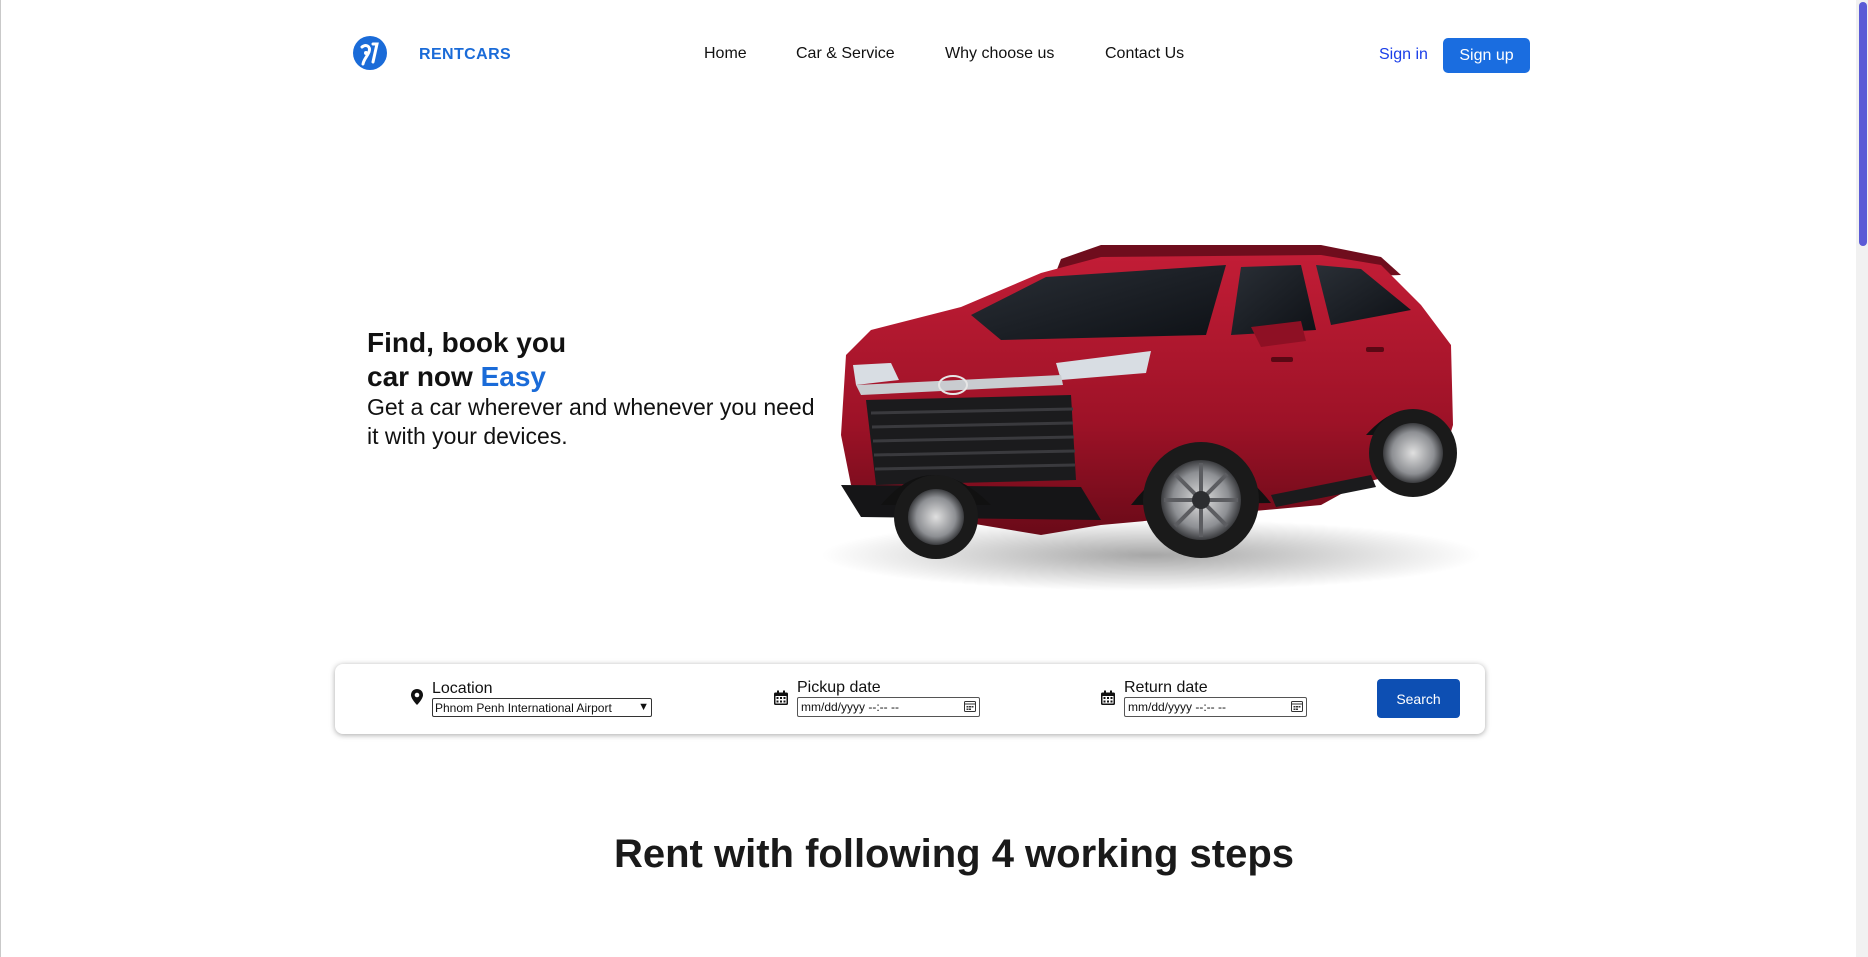  I want to click on logo-icon, so click(370, 53).